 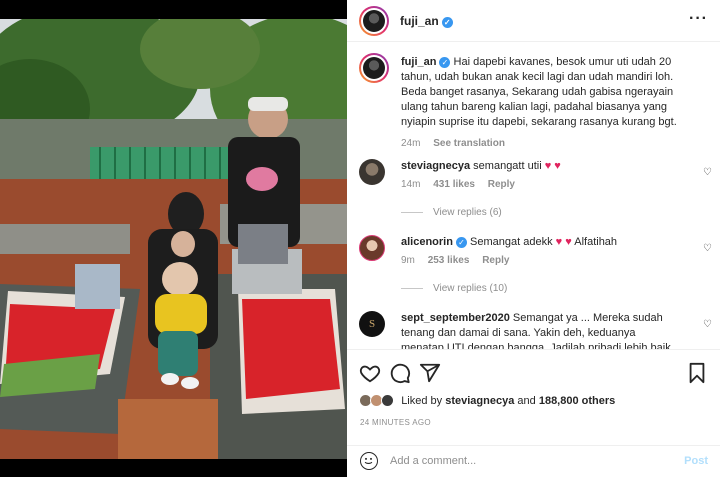 What do you see at coordinates (696, 461) in the screenshot?
I see `post-comment-button: Post` at bounding box center [696, 461].